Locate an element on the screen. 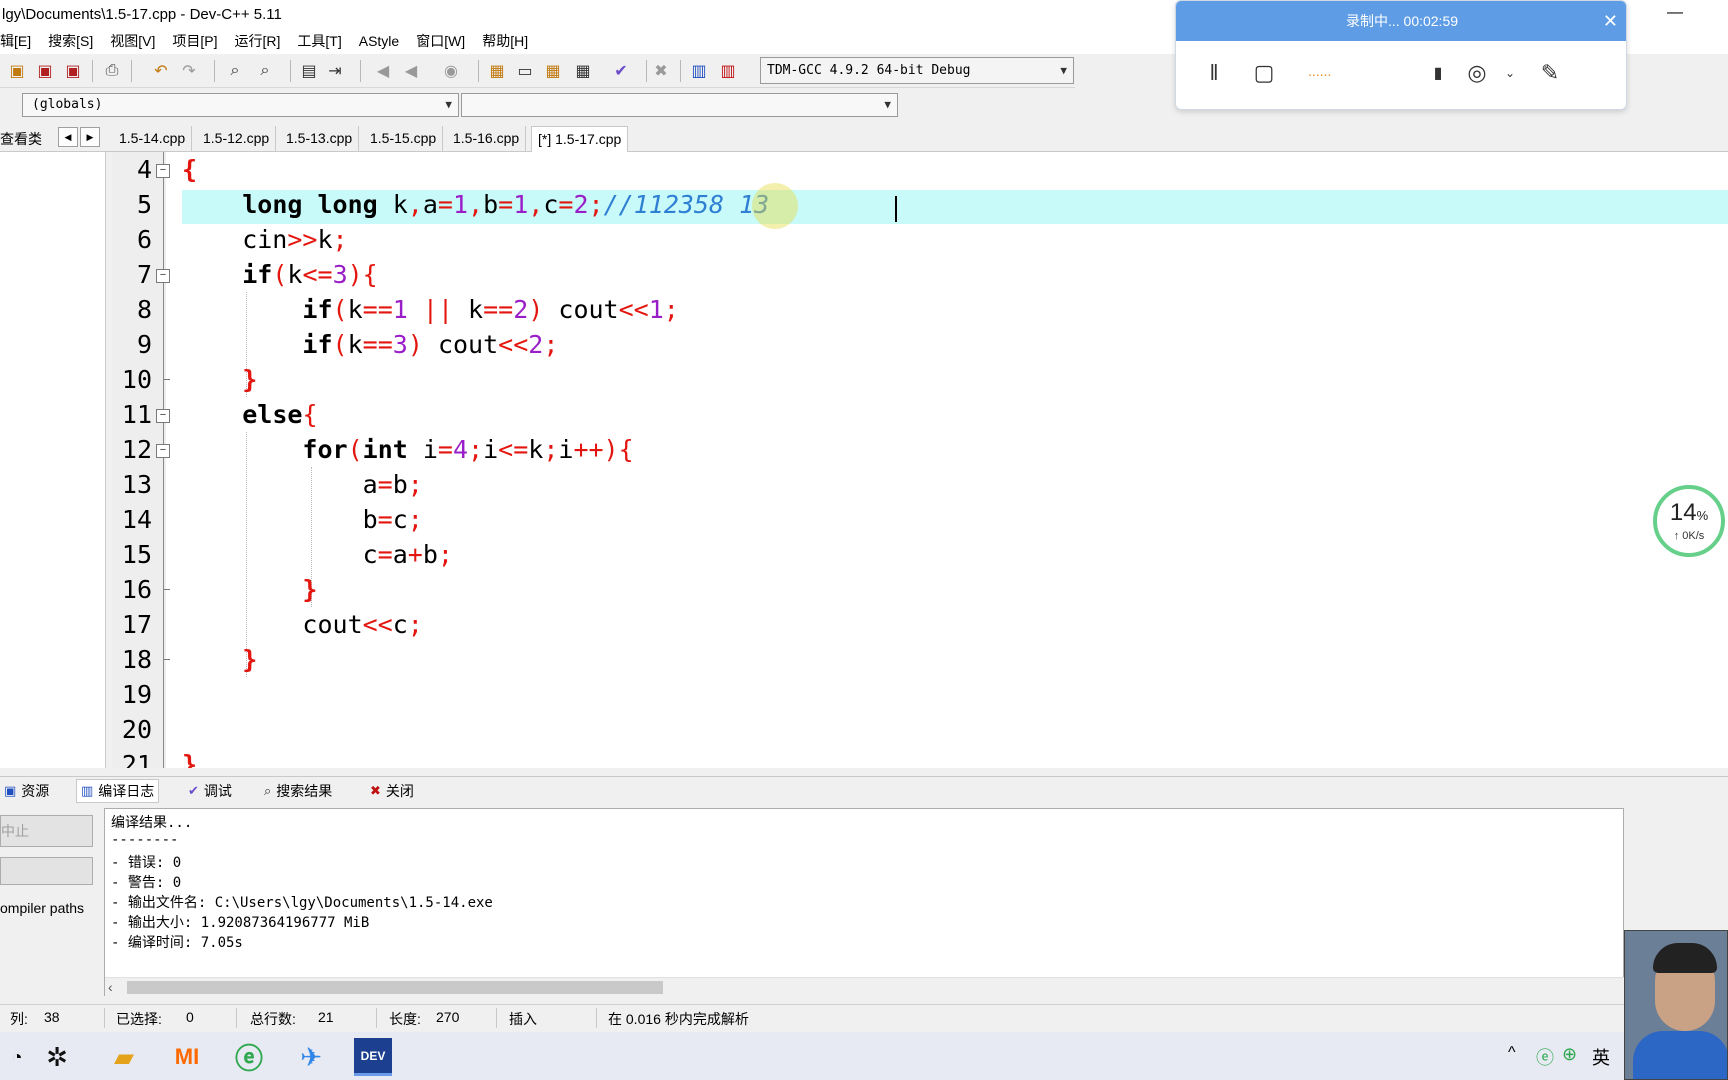 Image resolution: width=1728 pixels, height=1080 pixels. tab-file: 1.5-13.cpp is located at coordinates (320, 139).